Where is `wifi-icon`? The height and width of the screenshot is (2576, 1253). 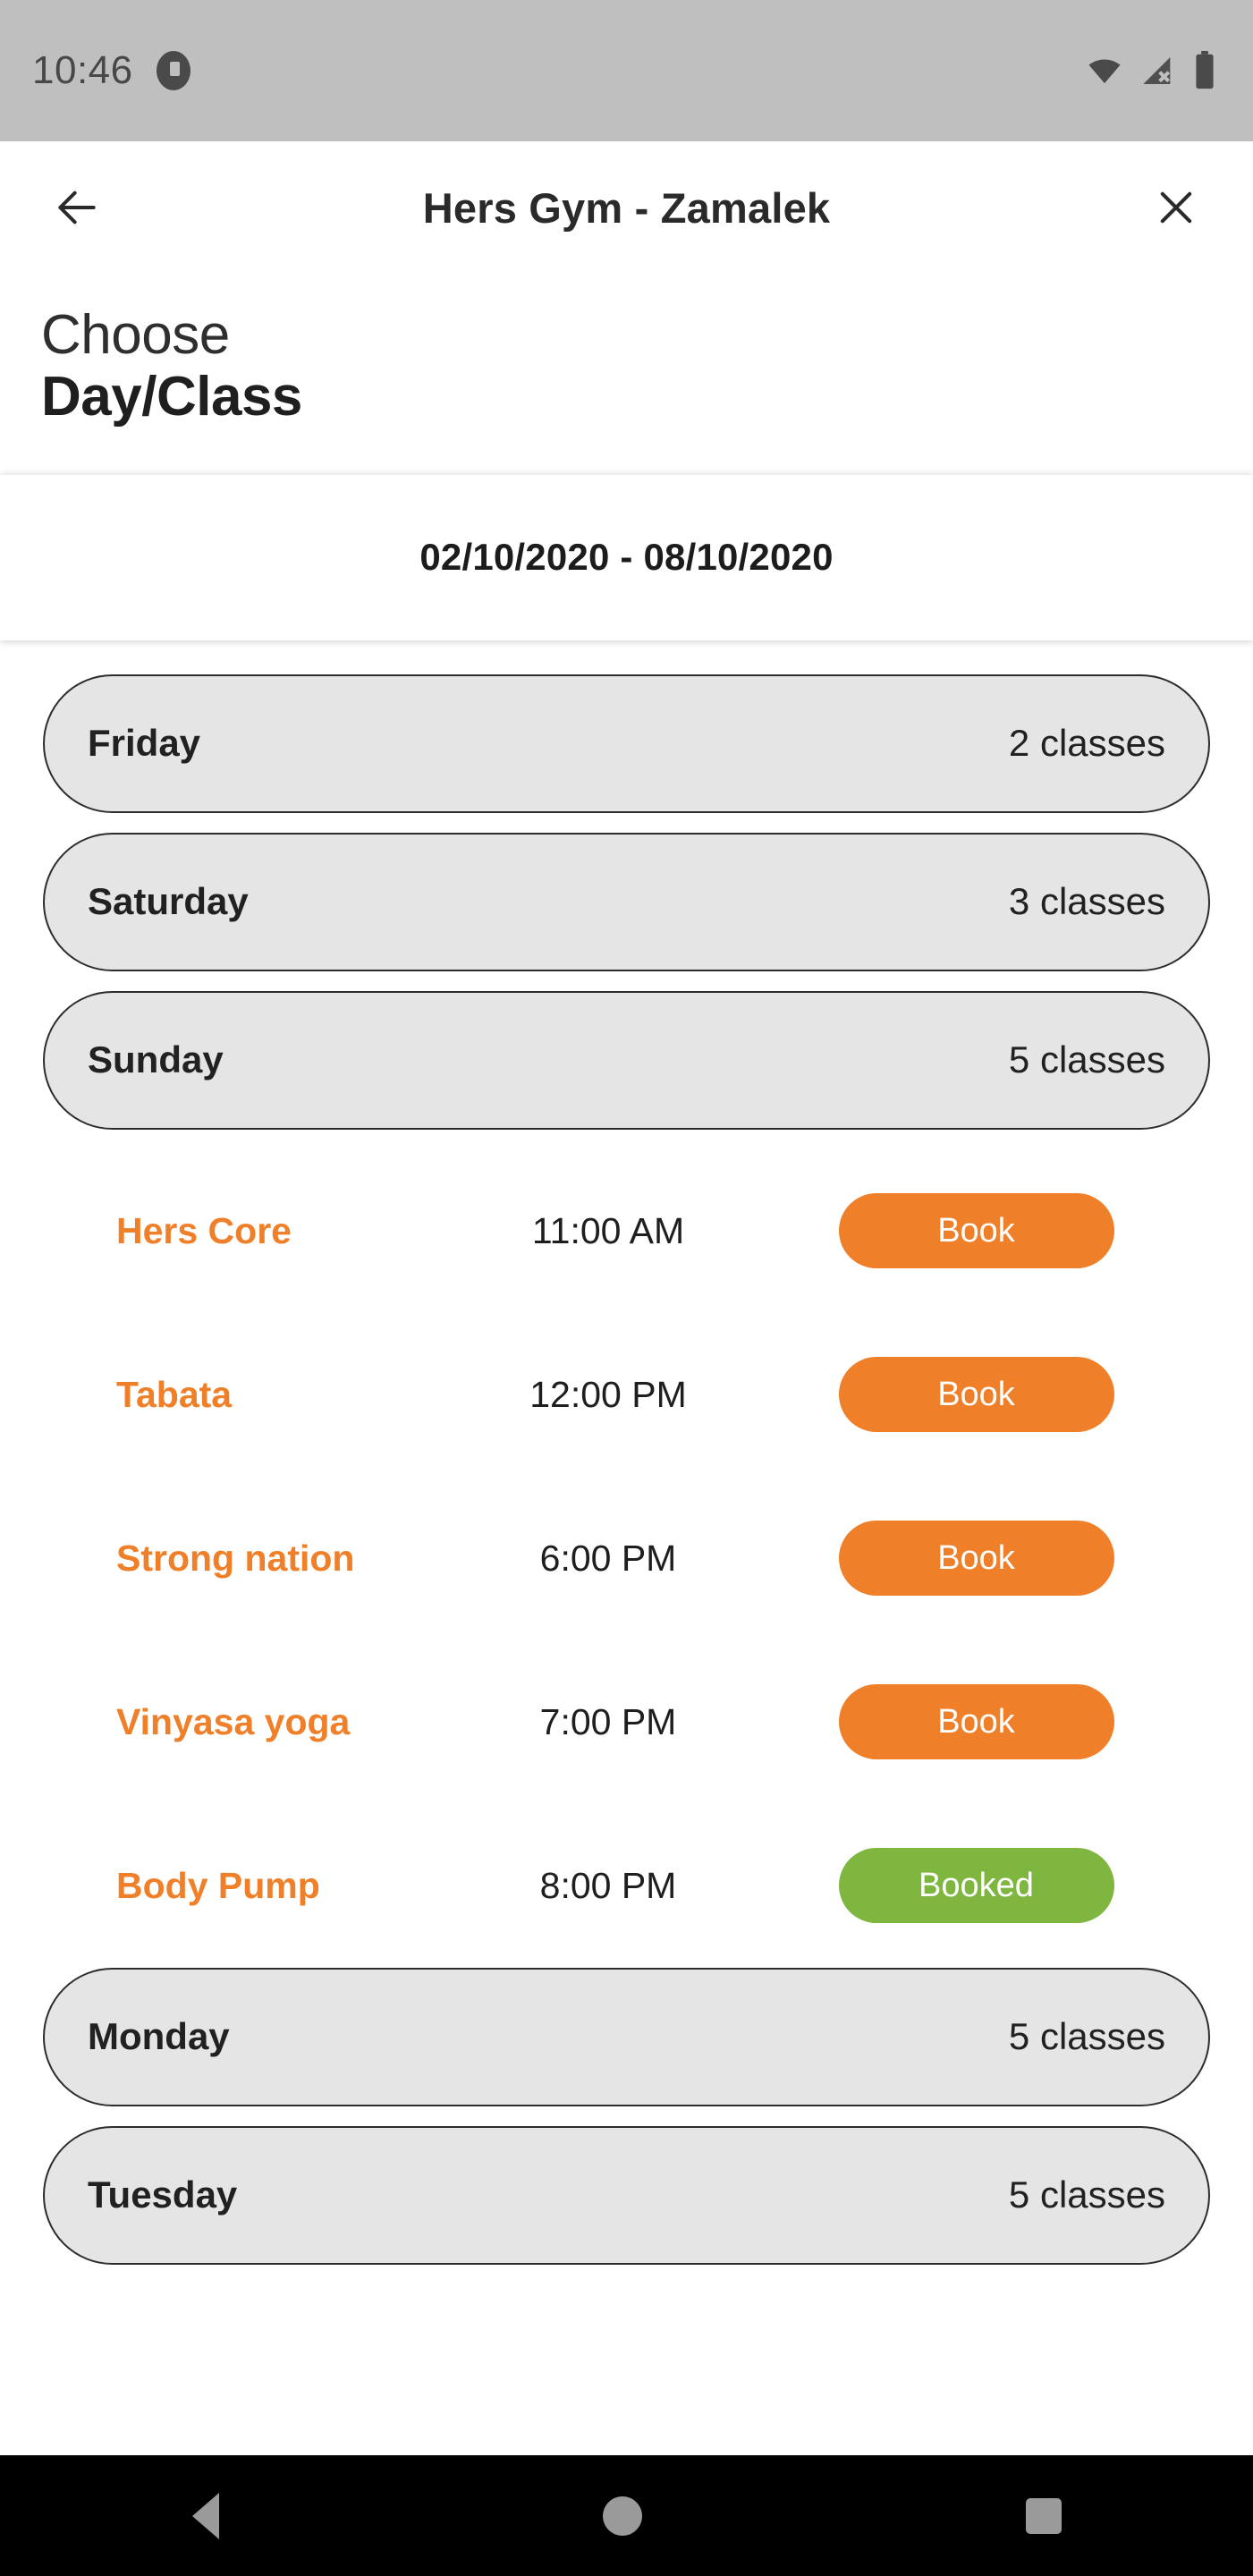 wifi-icon is located at coordinates (1104, 71).